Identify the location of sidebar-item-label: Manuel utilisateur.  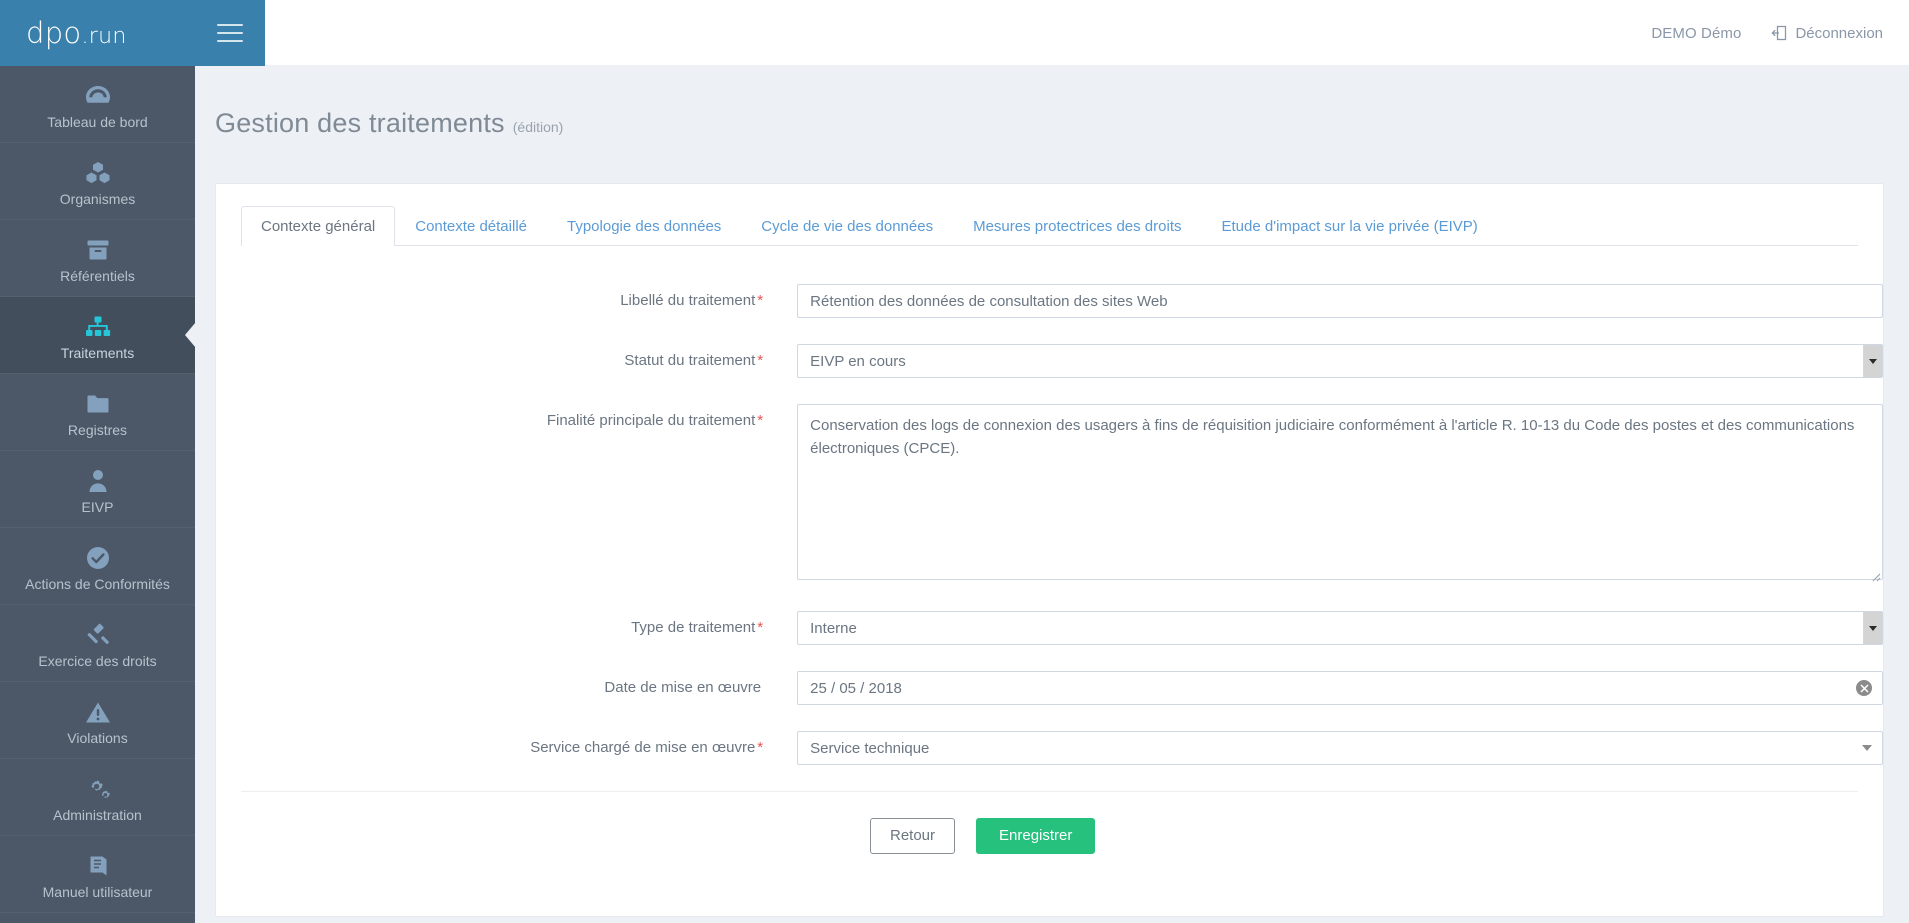
(97, 892).